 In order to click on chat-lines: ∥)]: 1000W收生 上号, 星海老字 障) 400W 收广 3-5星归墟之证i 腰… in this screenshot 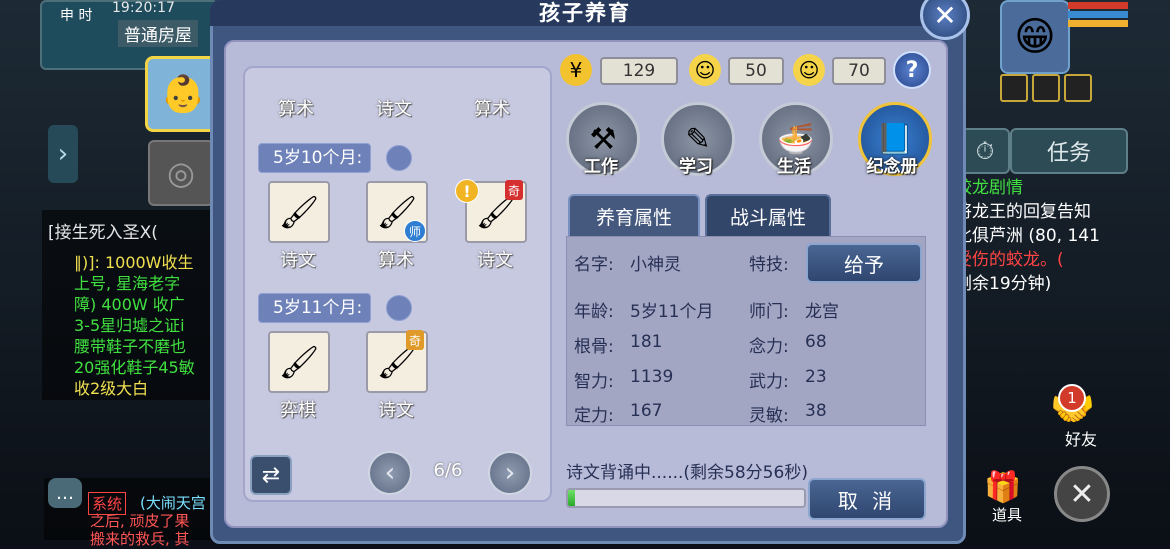, I will do `click(134, 325)`.